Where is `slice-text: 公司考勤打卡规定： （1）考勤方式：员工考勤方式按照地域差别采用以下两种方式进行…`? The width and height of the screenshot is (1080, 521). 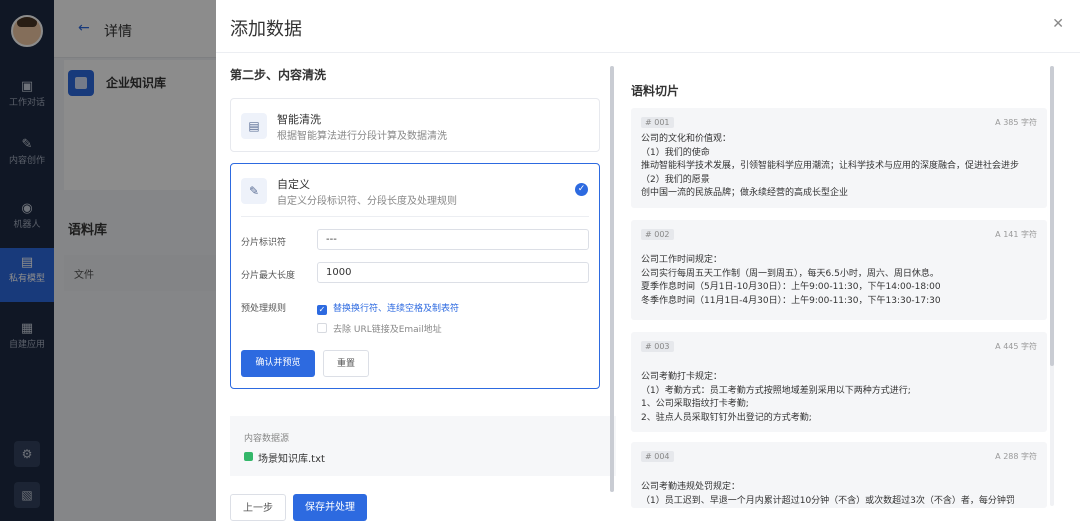
slice-text: 公司考勤打卡规定： （1）考勤方式：员工考勤方式按照地域差别采用以下两种方式进行… is located at coordinates (776, 397).